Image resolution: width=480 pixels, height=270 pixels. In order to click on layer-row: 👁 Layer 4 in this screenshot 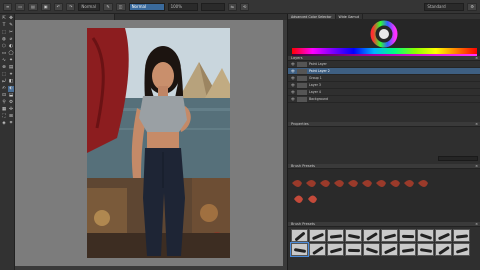, I will do `click(384, 92)`.